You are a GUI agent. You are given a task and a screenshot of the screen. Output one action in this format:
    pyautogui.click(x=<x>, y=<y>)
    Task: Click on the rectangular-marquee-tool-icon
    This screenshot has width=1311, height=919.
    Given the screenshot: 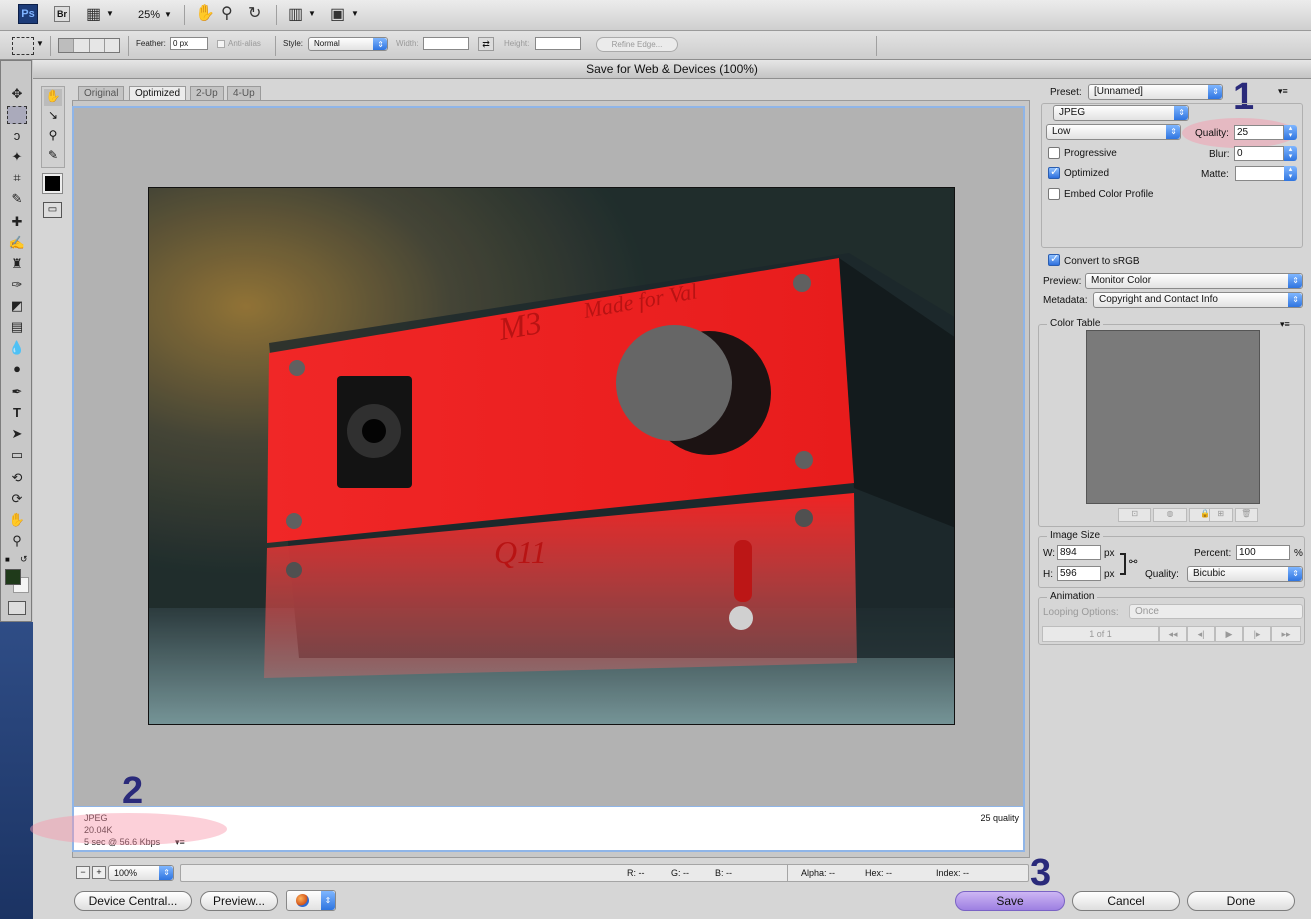 What is the action you would take?
    pyautogui.click(x=17, y=115)
    